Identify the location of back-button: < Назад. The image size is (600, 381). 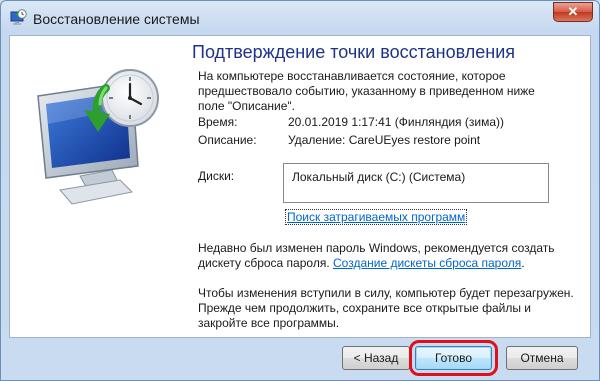
(376, 358).